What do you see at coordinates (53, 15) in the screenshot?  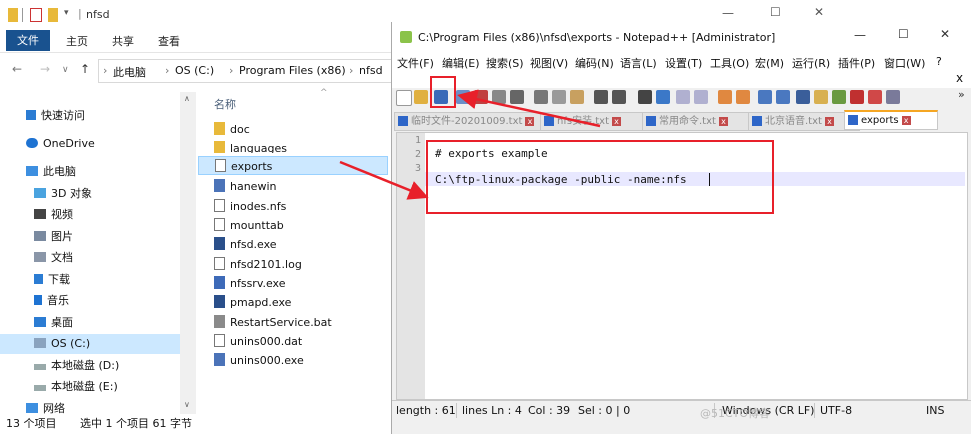 I see `new-folder-icon` at bounding box center [53, 15].